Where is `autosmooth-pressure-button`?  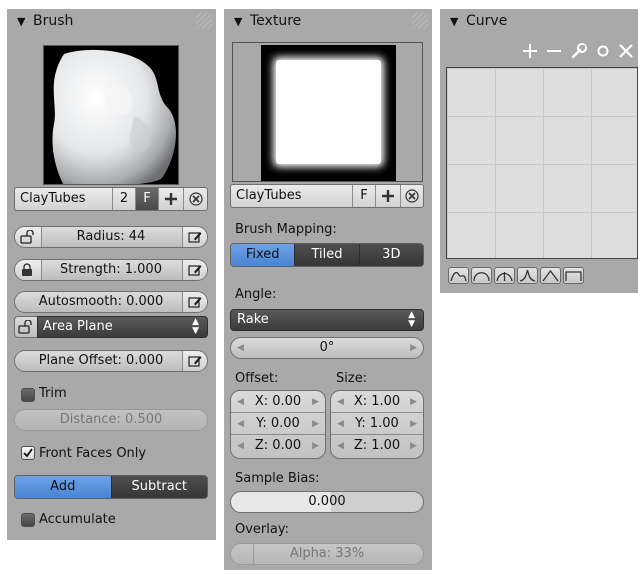 autosmooth-pressure-button is located at coordinates (194, 302).